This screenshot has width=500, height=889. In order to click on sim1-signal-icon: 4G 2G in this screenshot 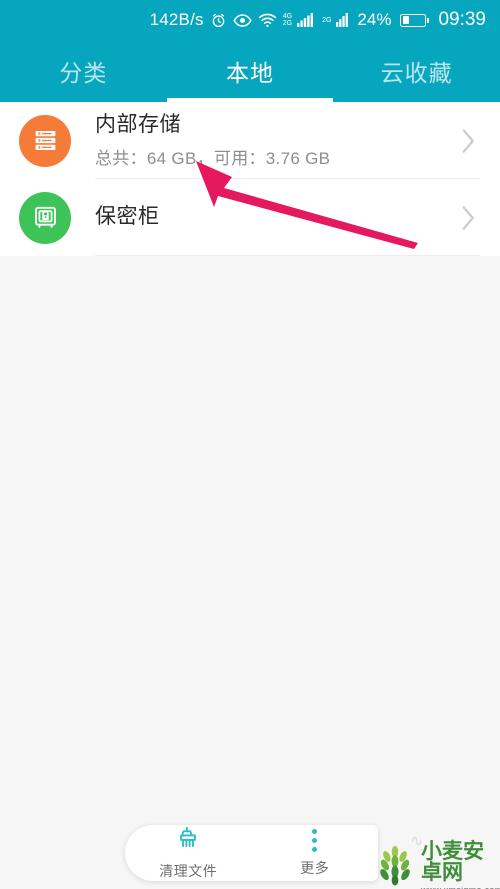, I will do `click(287, 20)`.